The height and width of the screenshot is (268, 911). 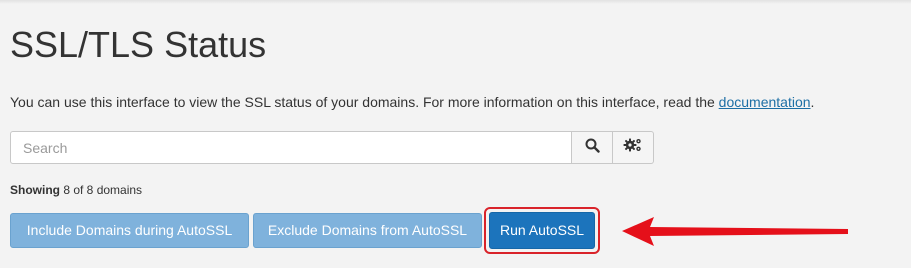 I want to click on search-button, so click(x=593, y=147).